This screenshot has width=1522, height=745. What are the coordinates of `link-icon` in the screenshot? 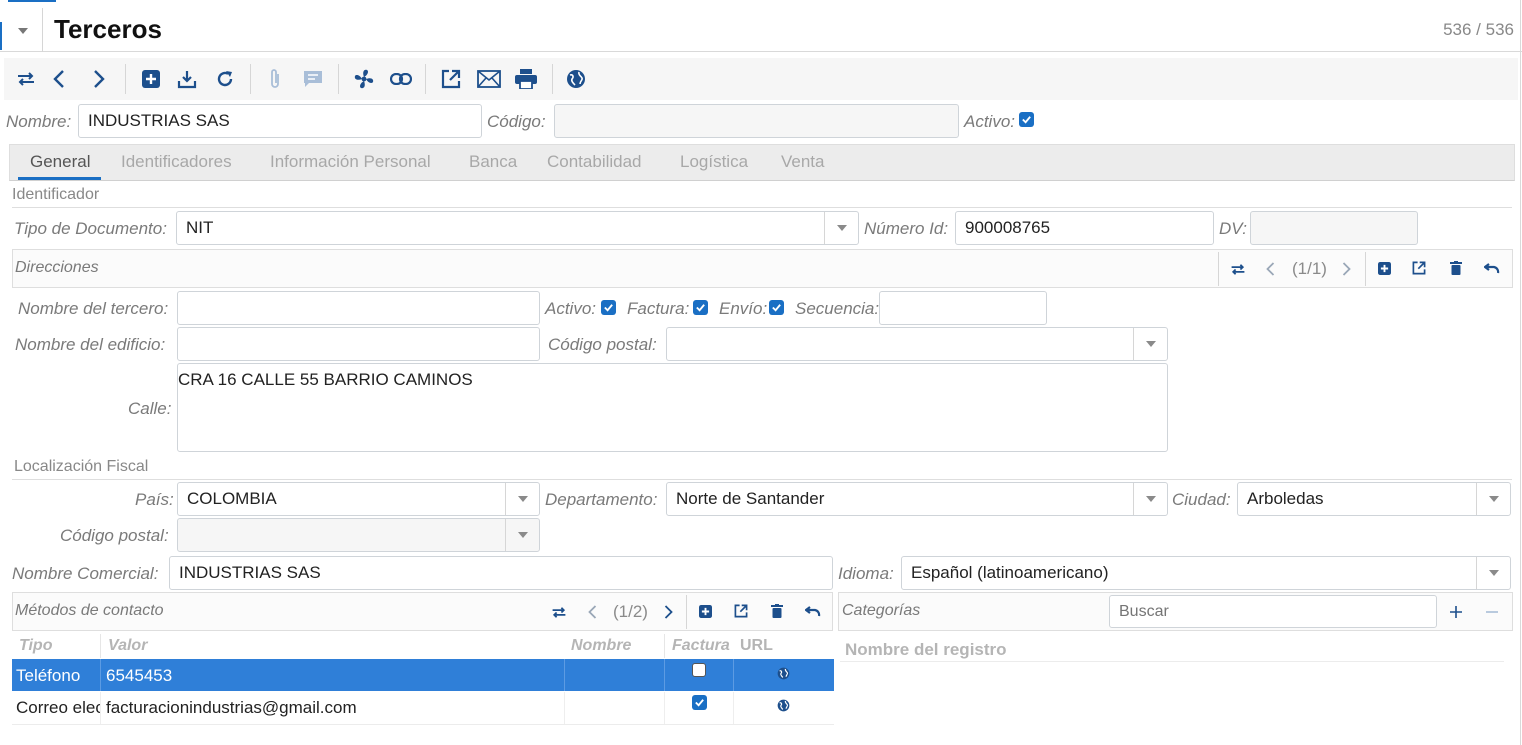 It's located at (401, 79).